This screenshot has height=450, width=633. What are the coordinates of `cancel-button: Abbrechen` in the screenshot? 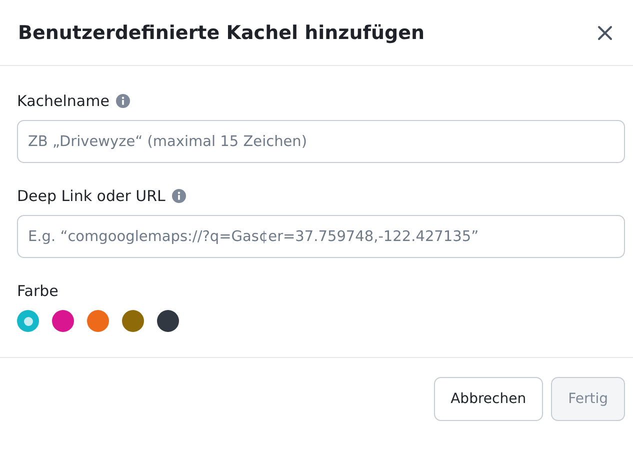 It's located at (489, 399).